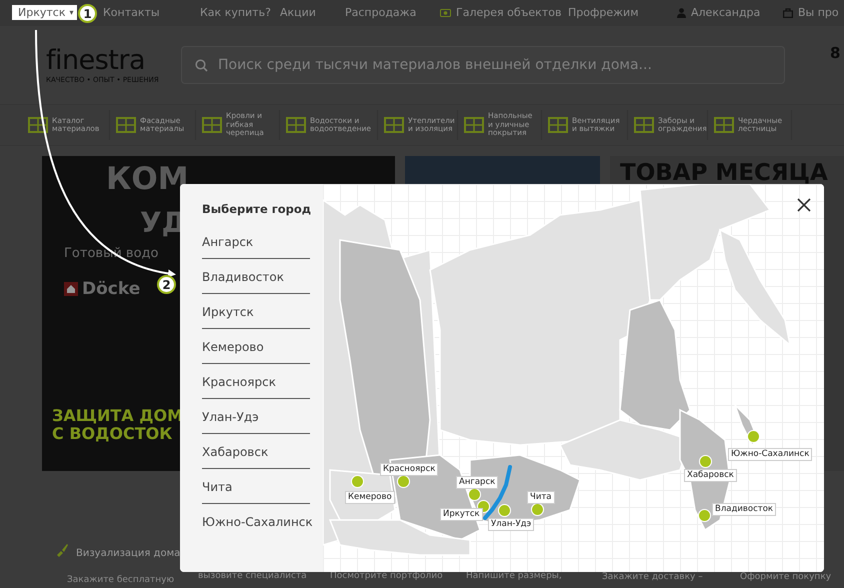  I want to click on city-label: Иркутск, so click(461, 514).